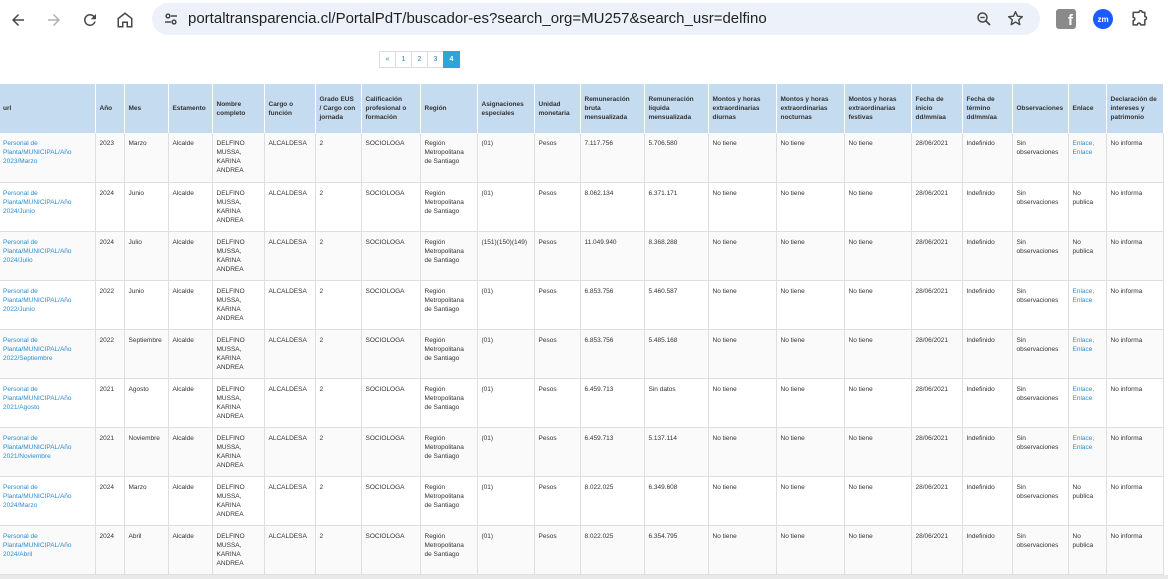 Image resolution: width=1168 pixels, height=579 pixels. What do you see at coordinates (1103, 19) in the screenshot?
I see `zm-extension-icon: zm` at bounding box center [1103, 19].